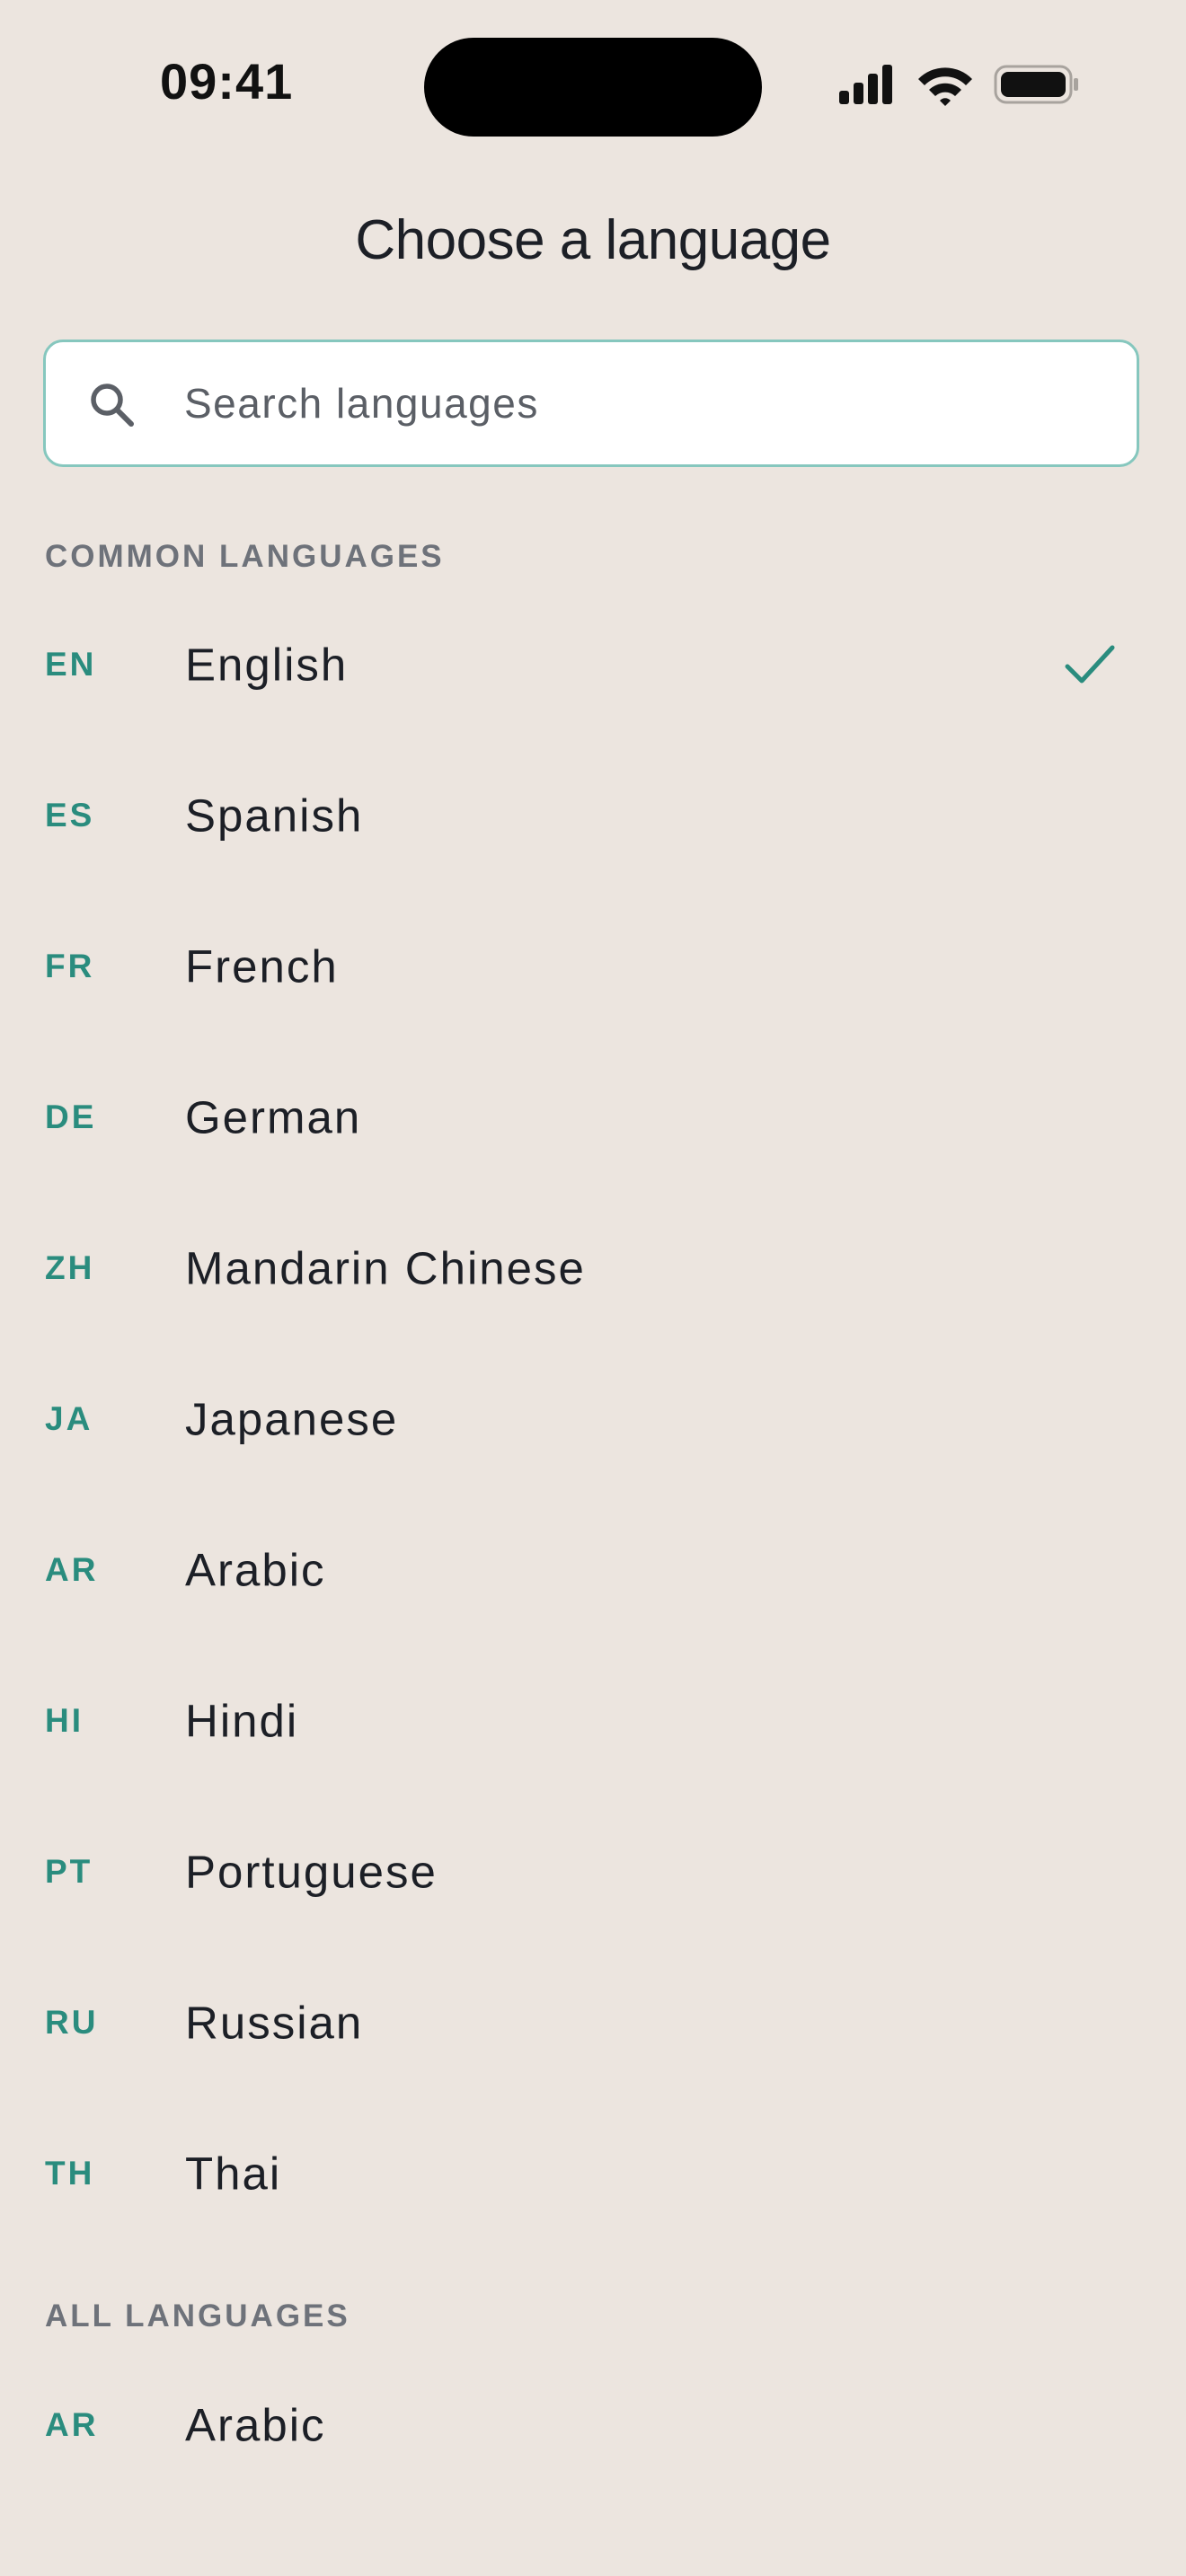 The width and height of the screenshot is (1186, 2576). I want to click on language-row-zh: ZH Mandarin Chinese, so click(593, 1268).